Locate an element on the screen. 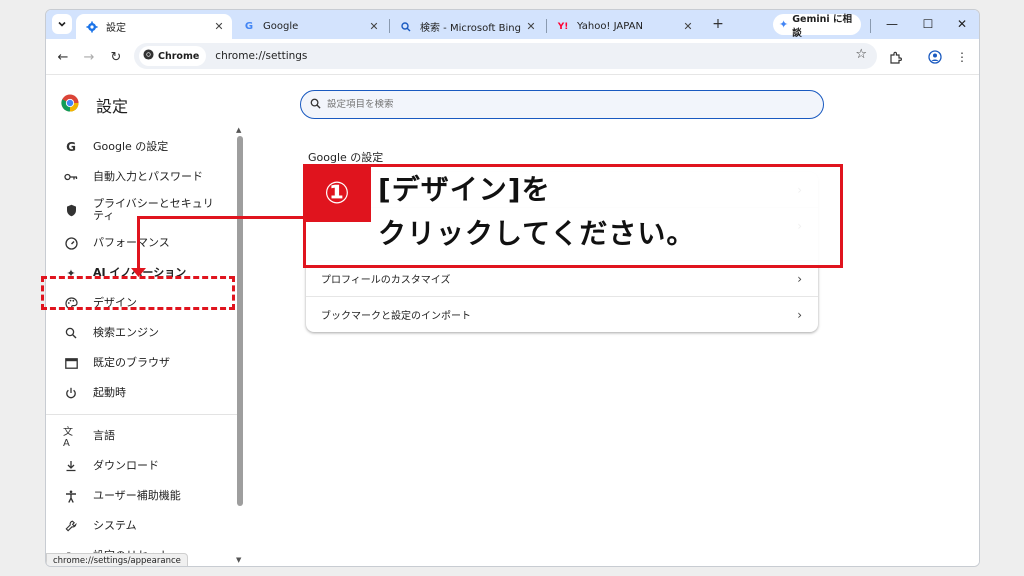 This screenshot has height=576, width=1024. sidebar-item-performance: パフォーマンス is located at coordinates (144, 243).